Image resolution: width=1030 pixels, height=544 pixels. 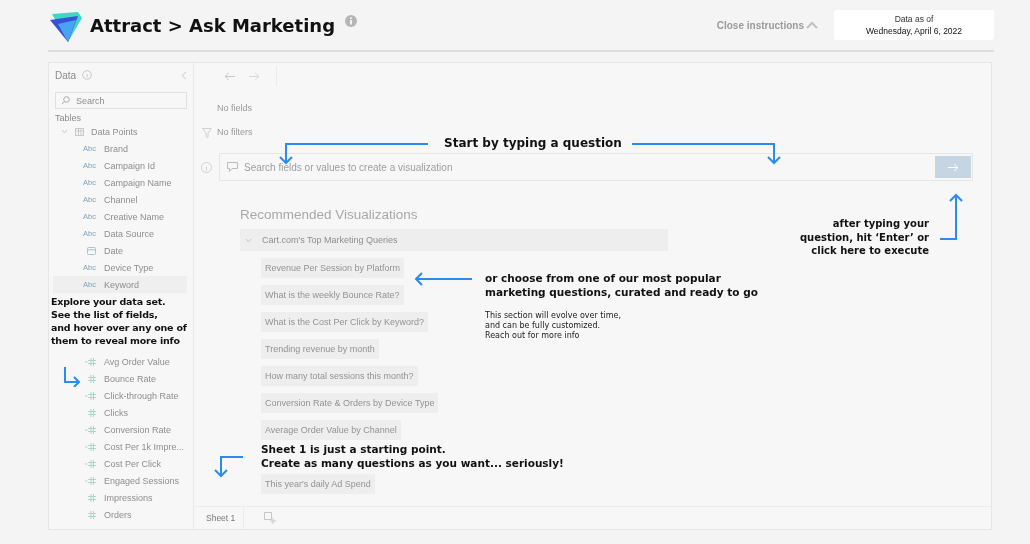 What do you see at coordinates (68, 118) in the screenshot?
I see `section-heading: Tables` at bounding box center [68, 118].